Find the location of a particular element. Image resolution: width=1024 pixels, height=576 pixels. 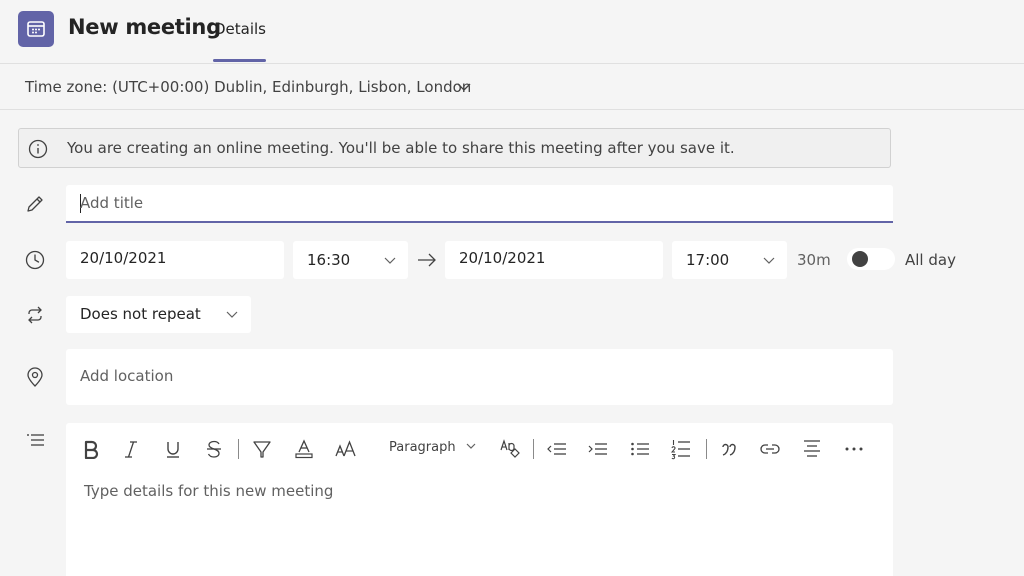

clock-icon is located at coordinates (35, 260).